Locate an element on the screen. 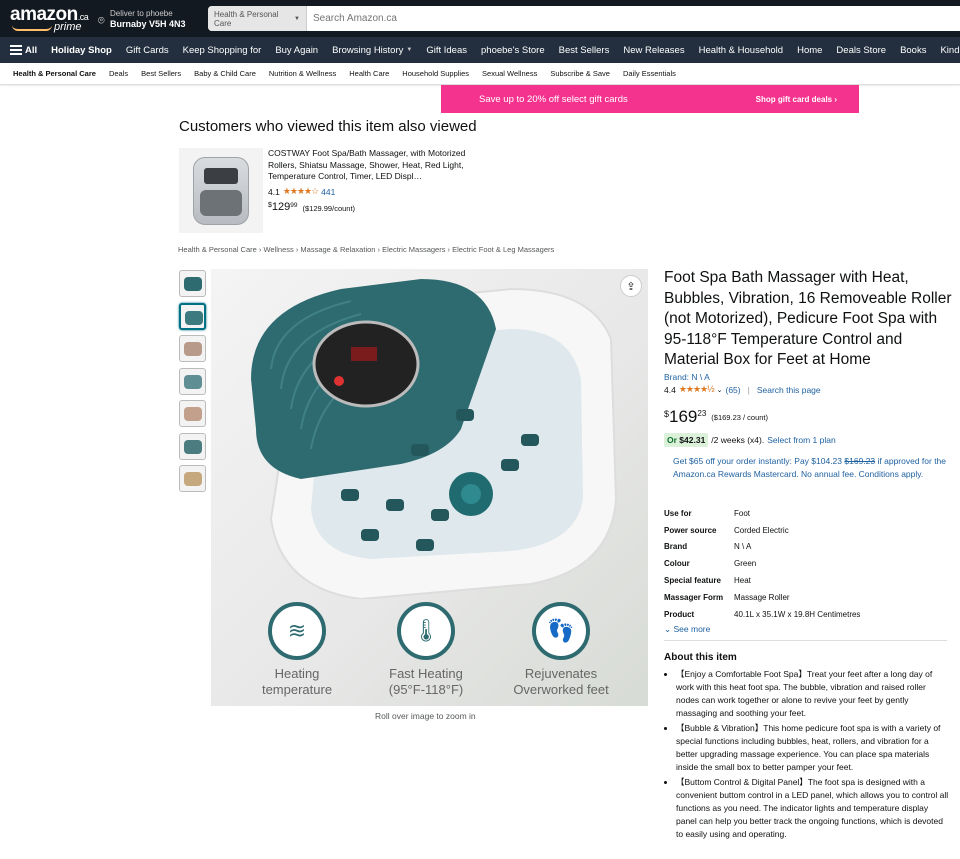 The width and height of the screenshot is (960, 859). spec-key: Colour is located at coordinates (677, 564).